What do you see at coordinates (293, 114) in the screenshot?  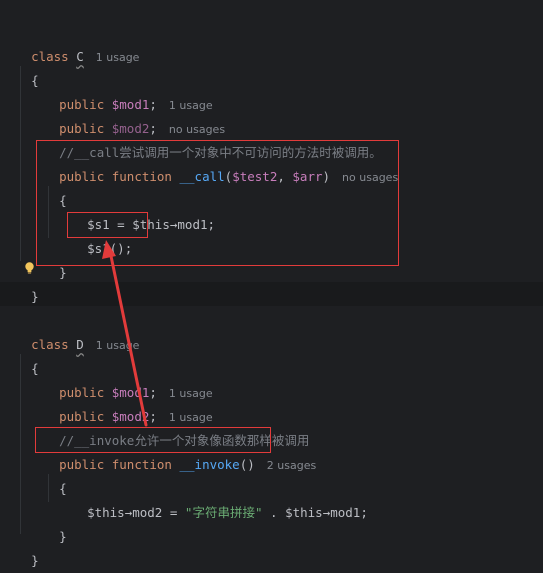 I see `code-line: public $mod2; no usages` at bounding box center [293, 114].